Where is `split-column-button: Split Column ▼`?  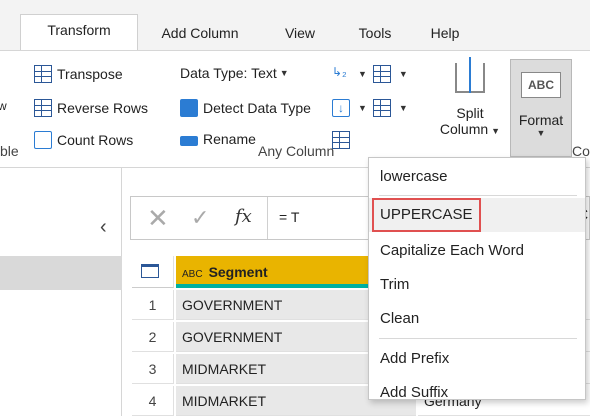 split-column-button: Split Column ▼ is located at coordinates (470, 101).